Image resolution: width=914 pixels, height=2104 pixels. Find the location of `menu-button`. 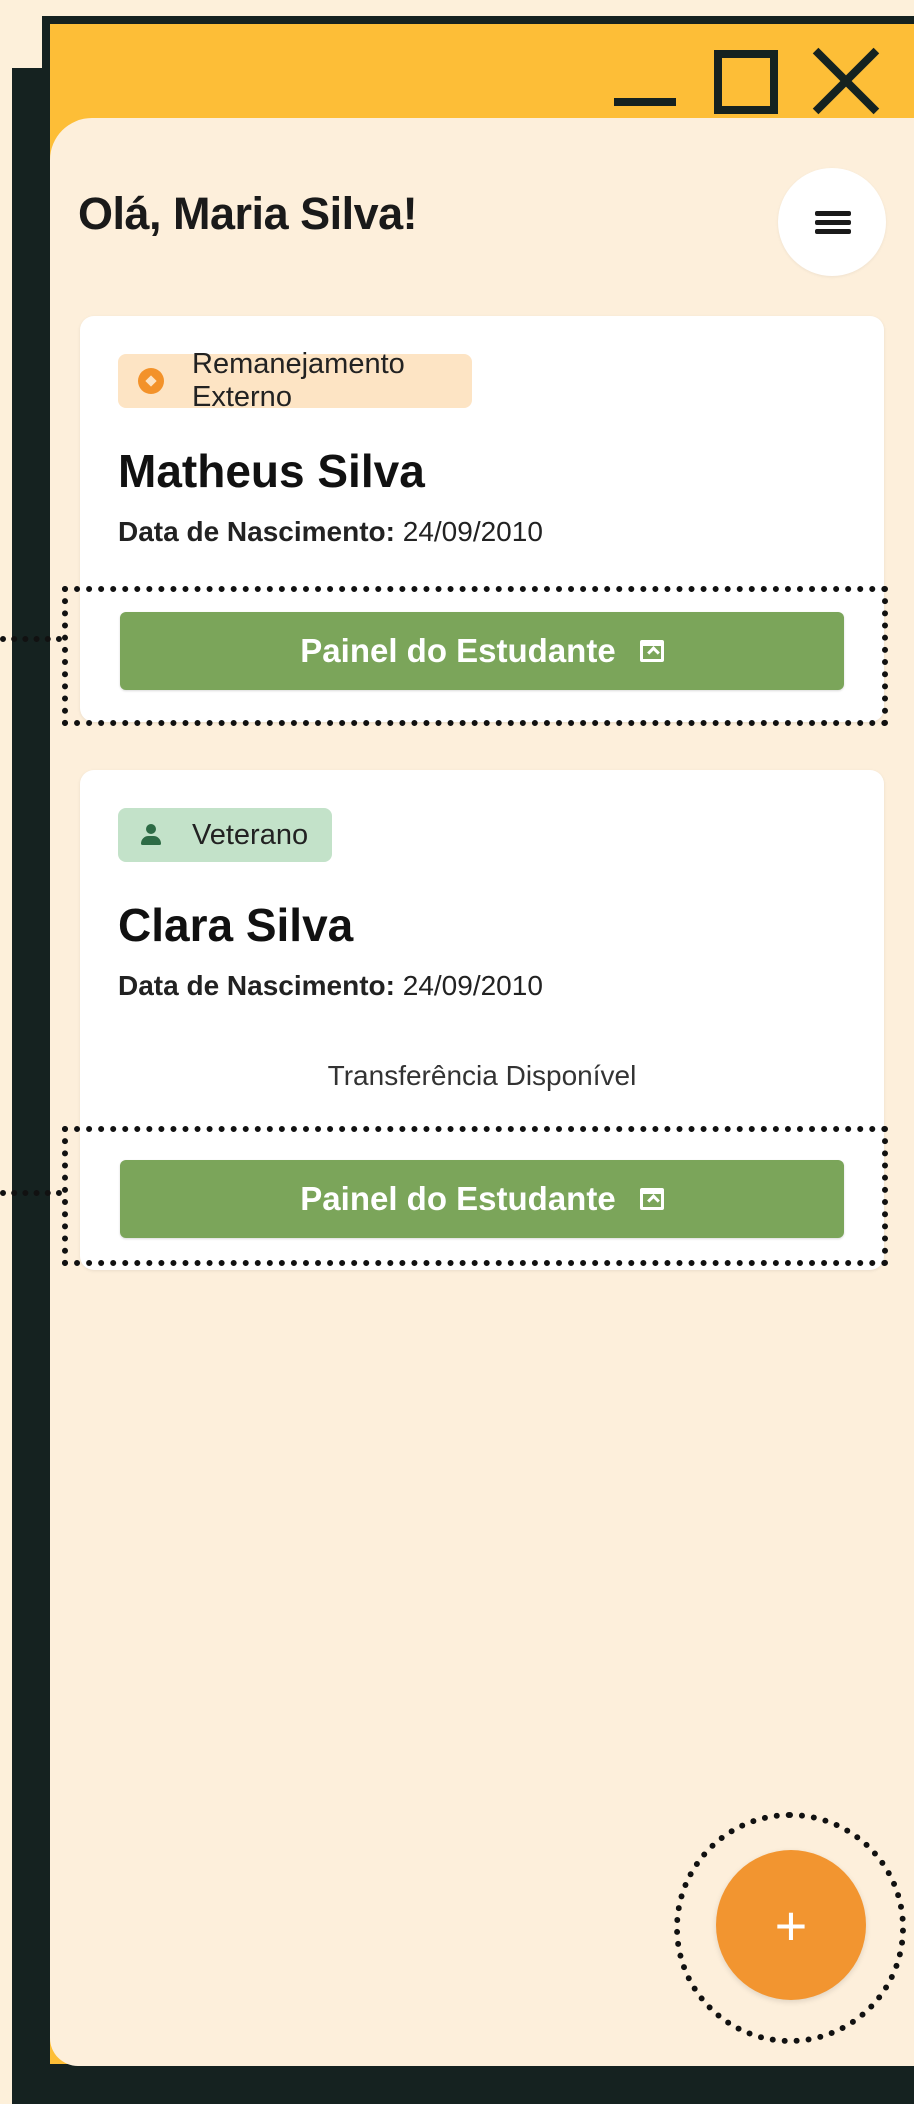

menu-button is located at coordinates (832, 222).